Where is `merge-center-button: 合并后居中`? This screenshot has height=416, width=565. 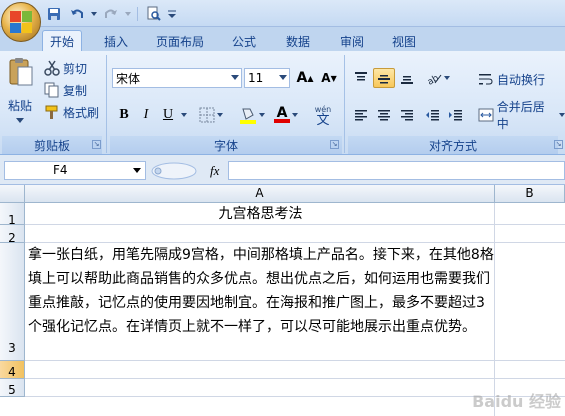
merge-center-button: 合并后居中 is located at coordinates (521, 115).